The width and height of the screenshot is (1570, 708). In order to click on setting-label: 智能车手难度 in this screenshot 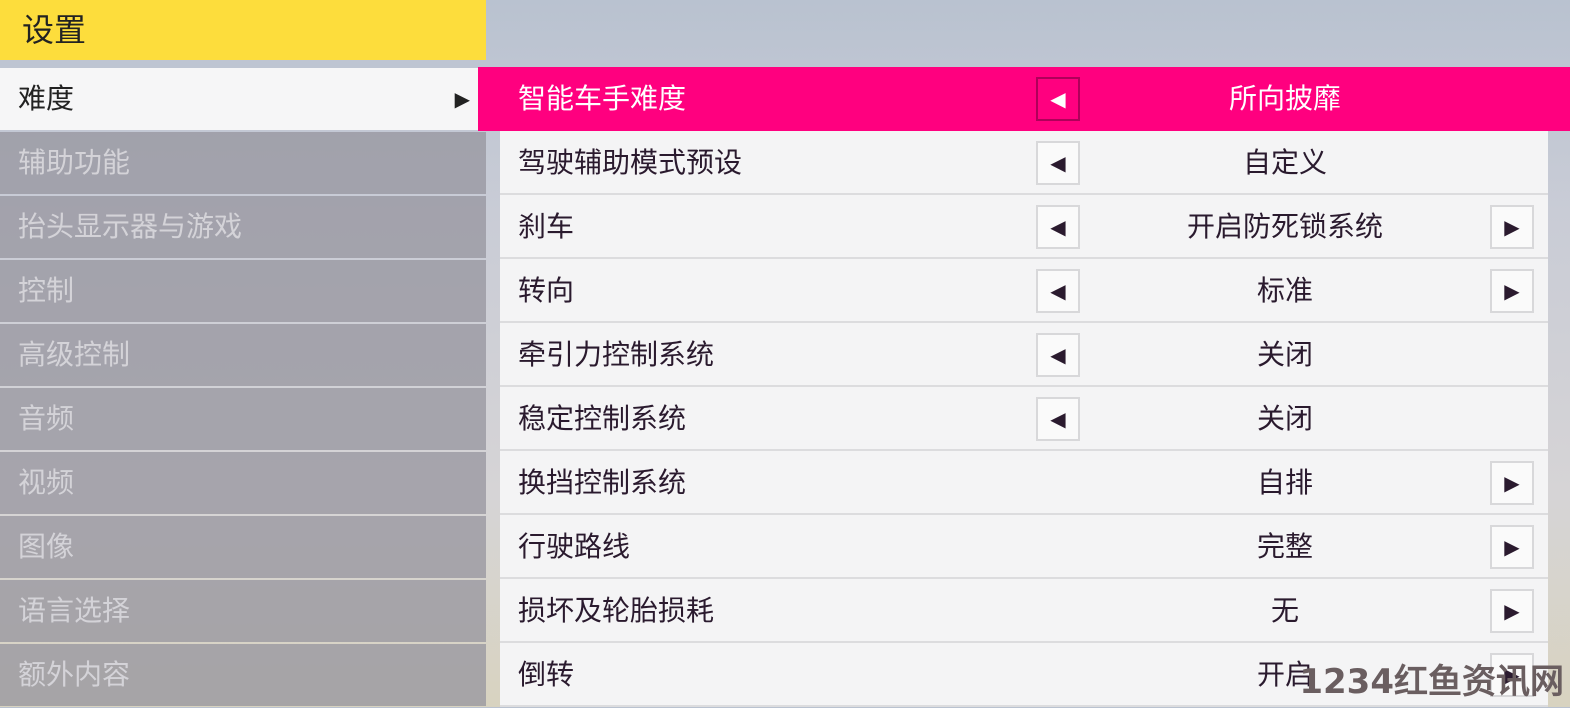, I will do `click(602, 98)`.